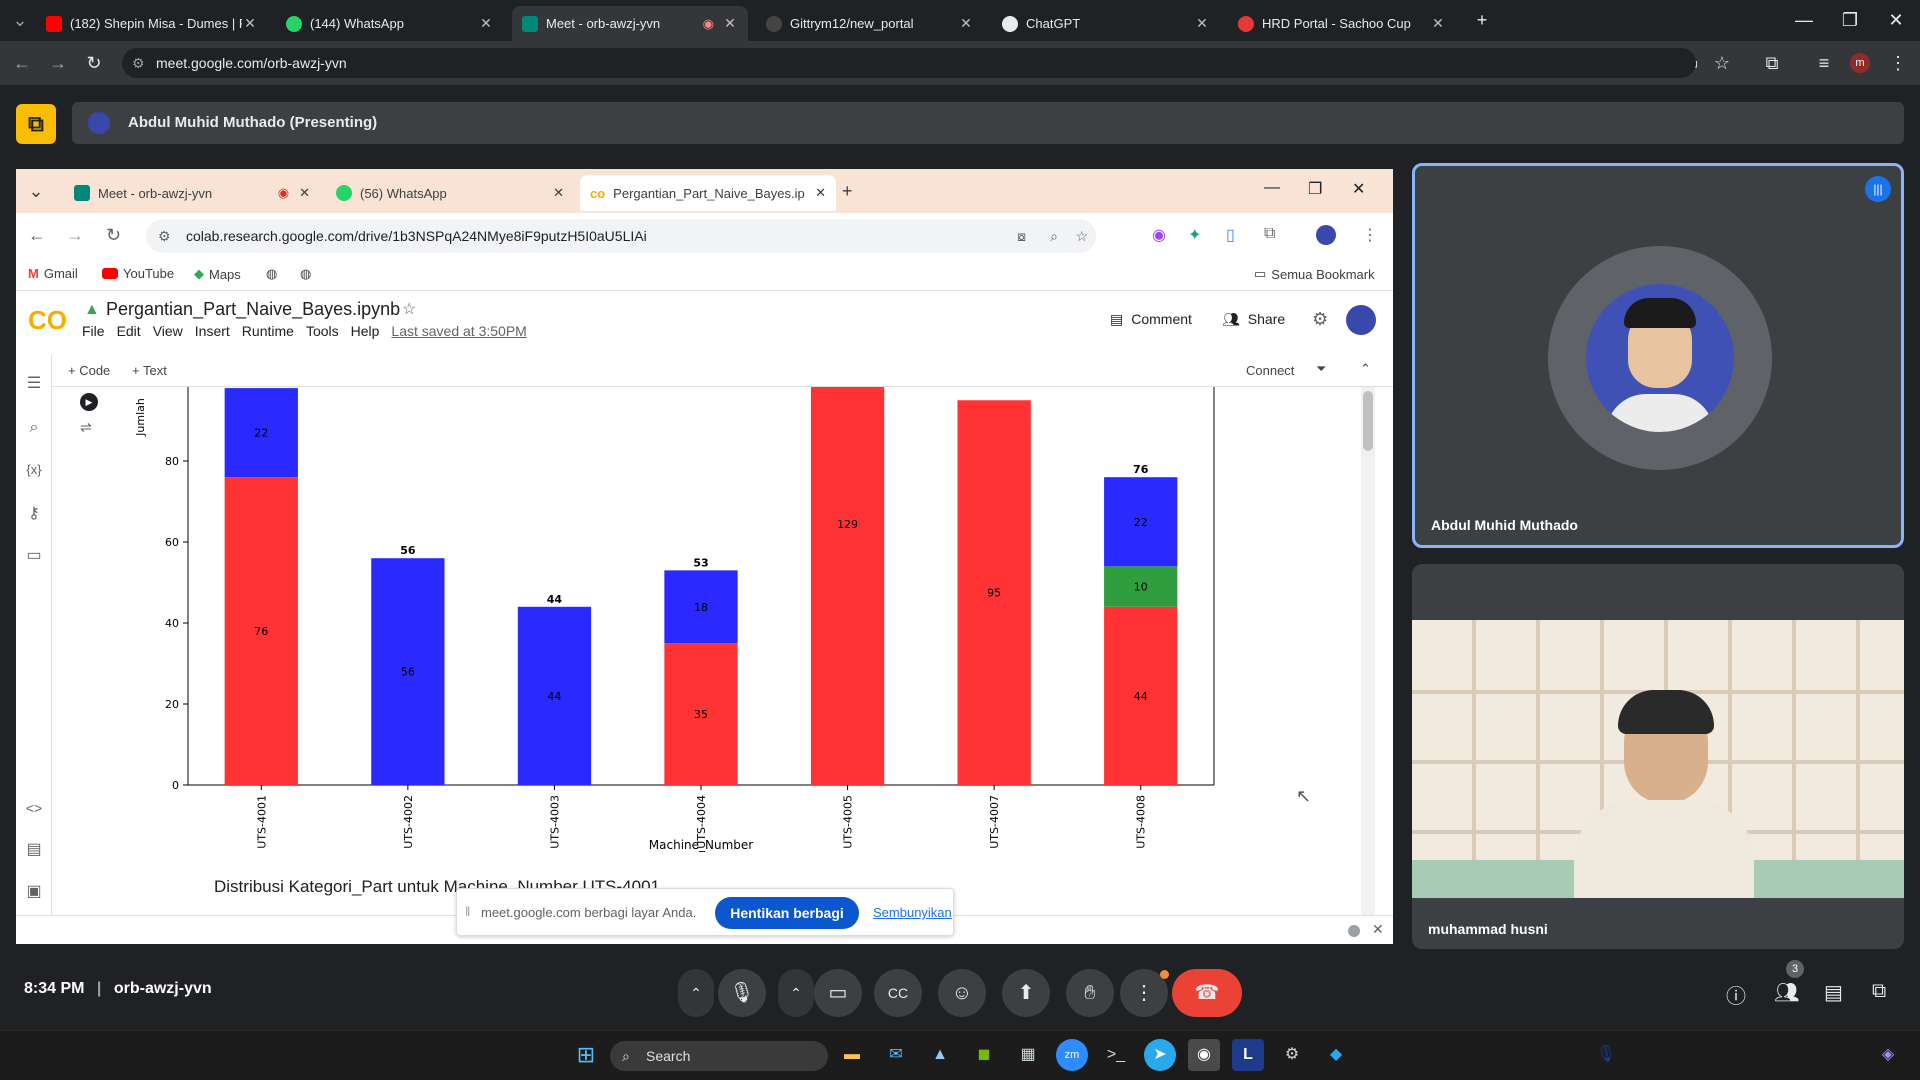 The height and width of the screenshot is (1080, 1920). What do you see at coordinates (89, 370) in the screenshot?
I see `add-code-button: + Code` at bounding box center [89, 370].